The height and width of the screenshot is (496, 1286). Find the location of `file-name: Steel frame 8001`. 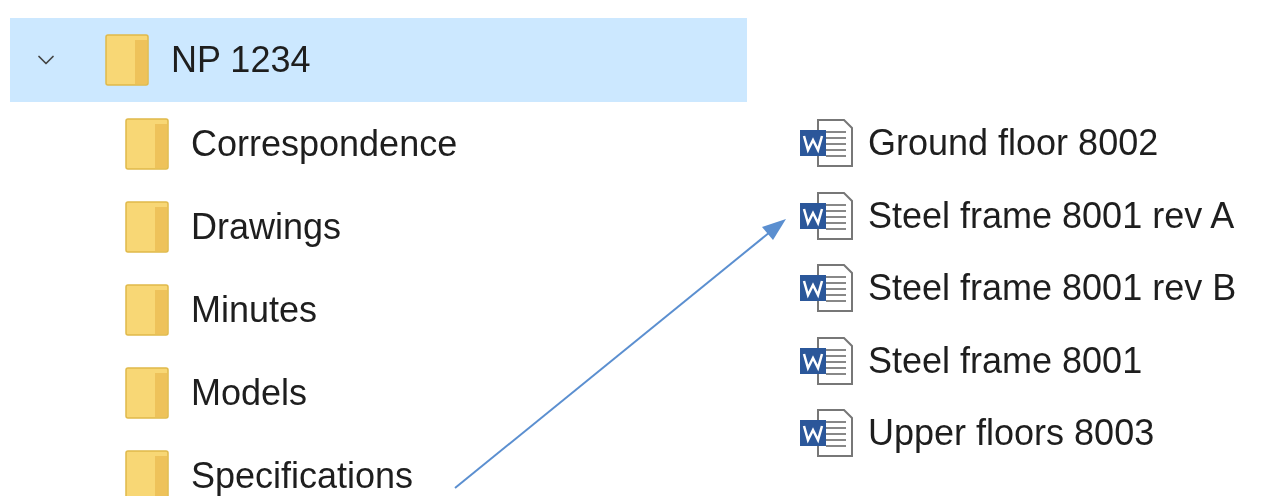

file-name: Steel frame 8001 is located at coordinates (1005, 360).